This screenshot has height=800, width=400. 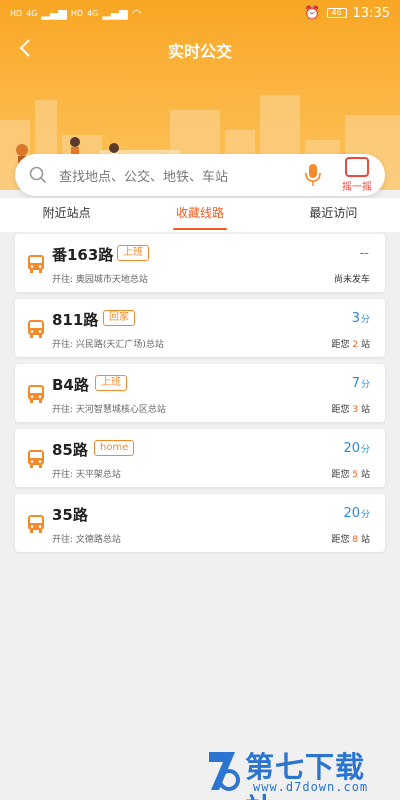 What do you see at coordinates (70, 385) in the screenshot?
I see `route-name: B4路` at bounding box center [70, 385].